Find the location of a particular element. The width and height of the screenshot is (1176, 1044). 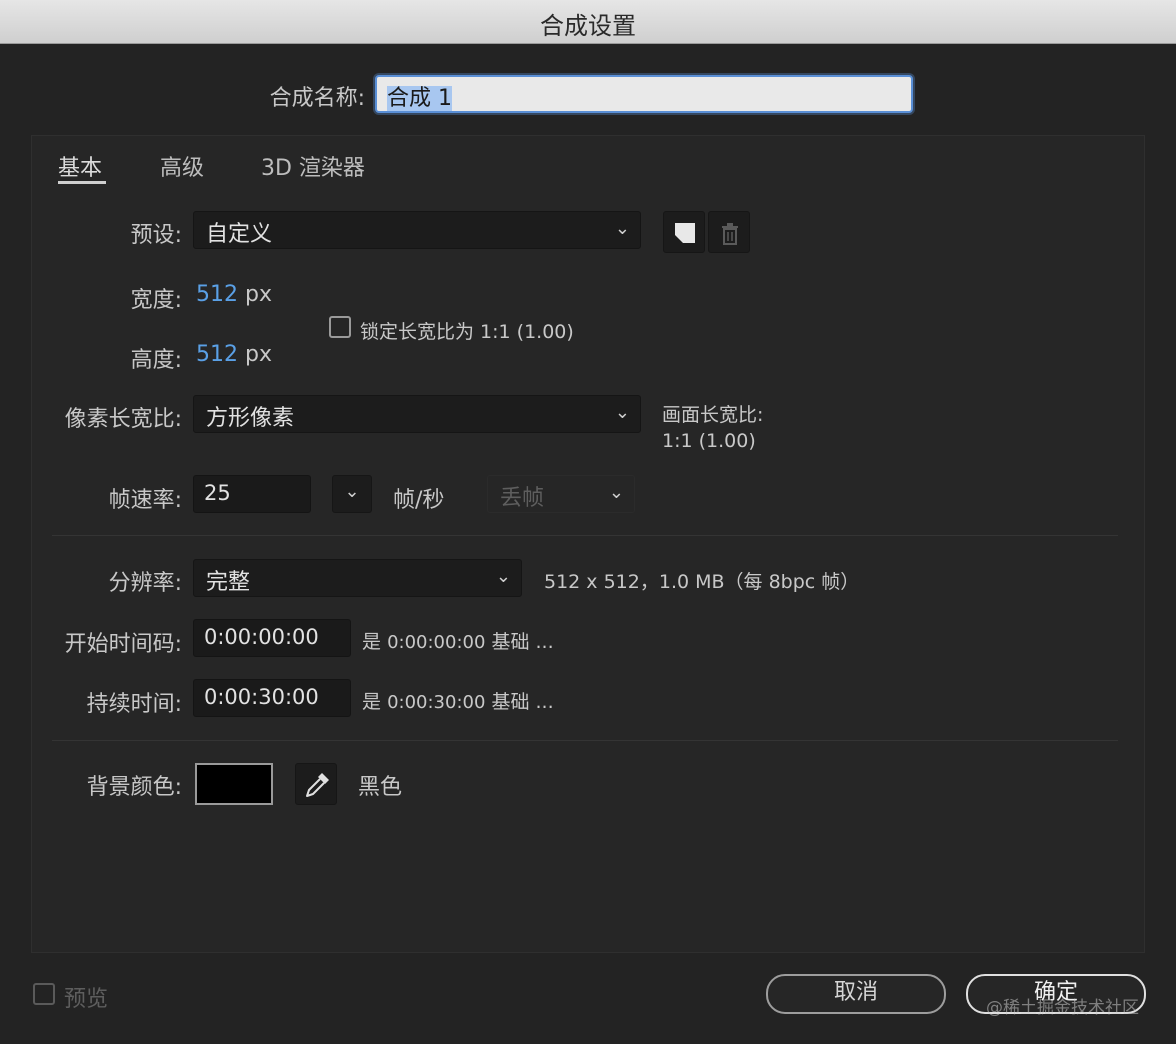

tab-advanced: 高级 is located at coordinates (182, 166).